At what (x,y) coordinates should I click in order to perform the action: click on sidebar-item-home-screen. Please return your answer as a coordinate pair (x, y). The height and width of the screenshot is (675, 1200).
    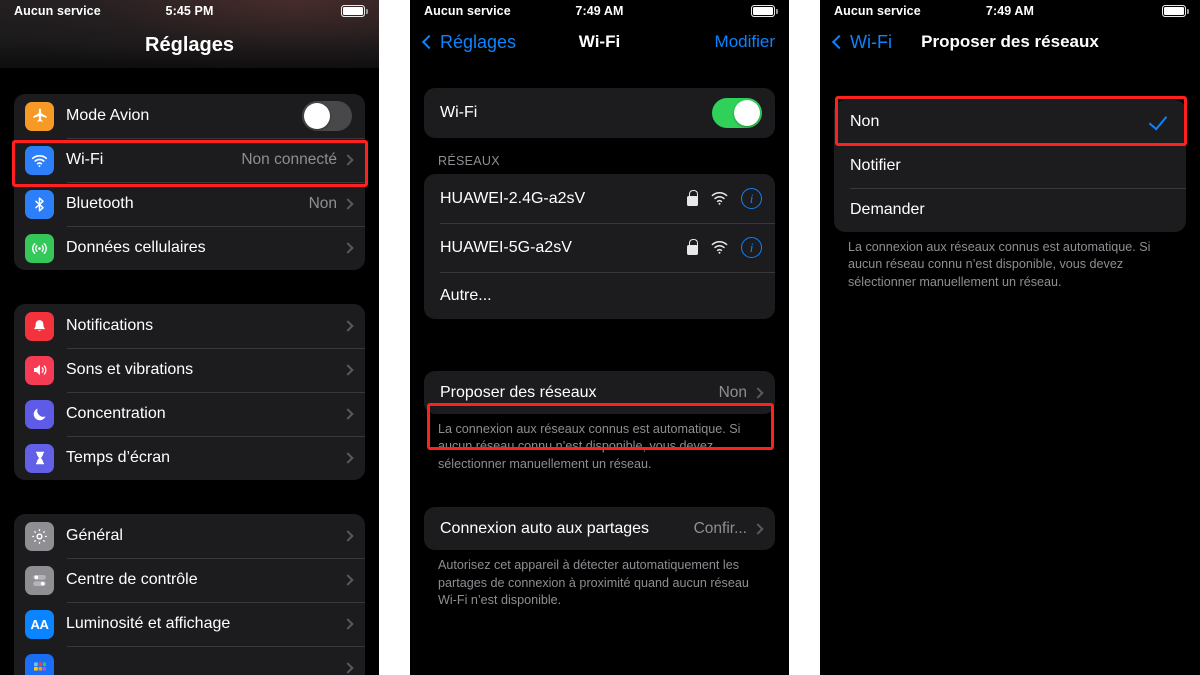
    Looking at the image, I should click on (189, 660).